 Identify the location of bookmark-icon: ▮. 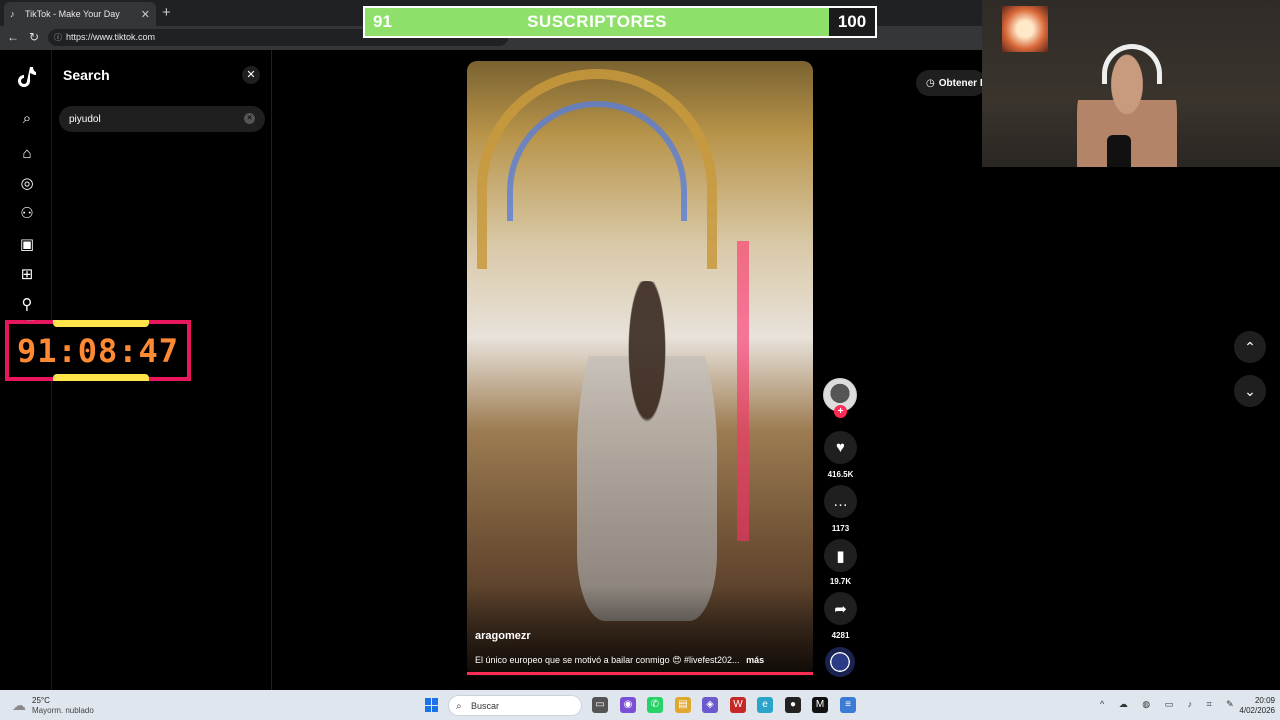
(840, 556).